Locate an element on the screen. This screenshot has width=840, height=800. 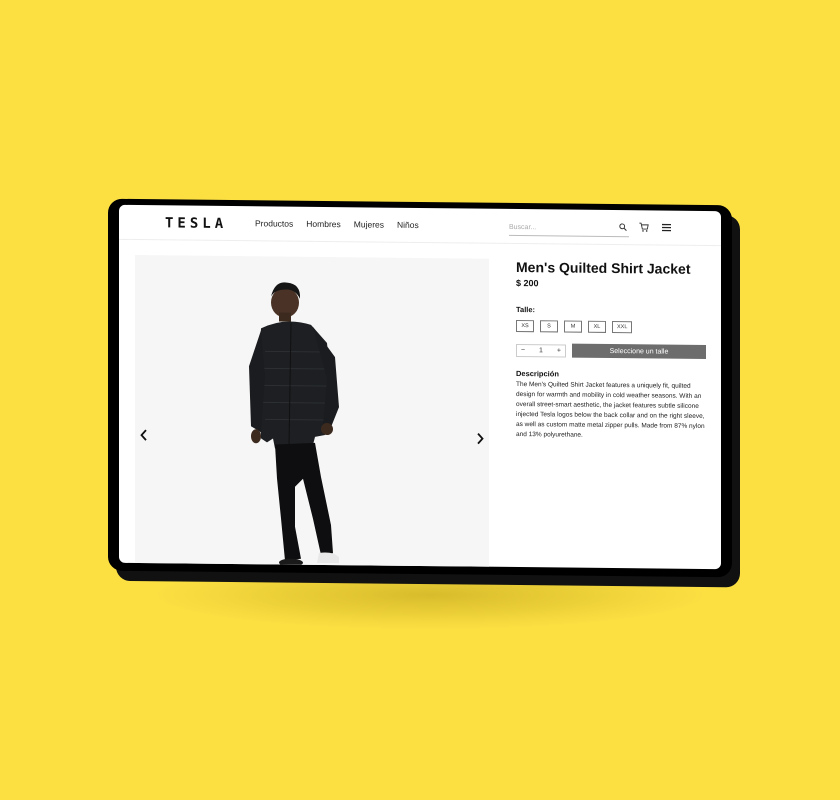
cart-icon is located at coordinates (644, 227).